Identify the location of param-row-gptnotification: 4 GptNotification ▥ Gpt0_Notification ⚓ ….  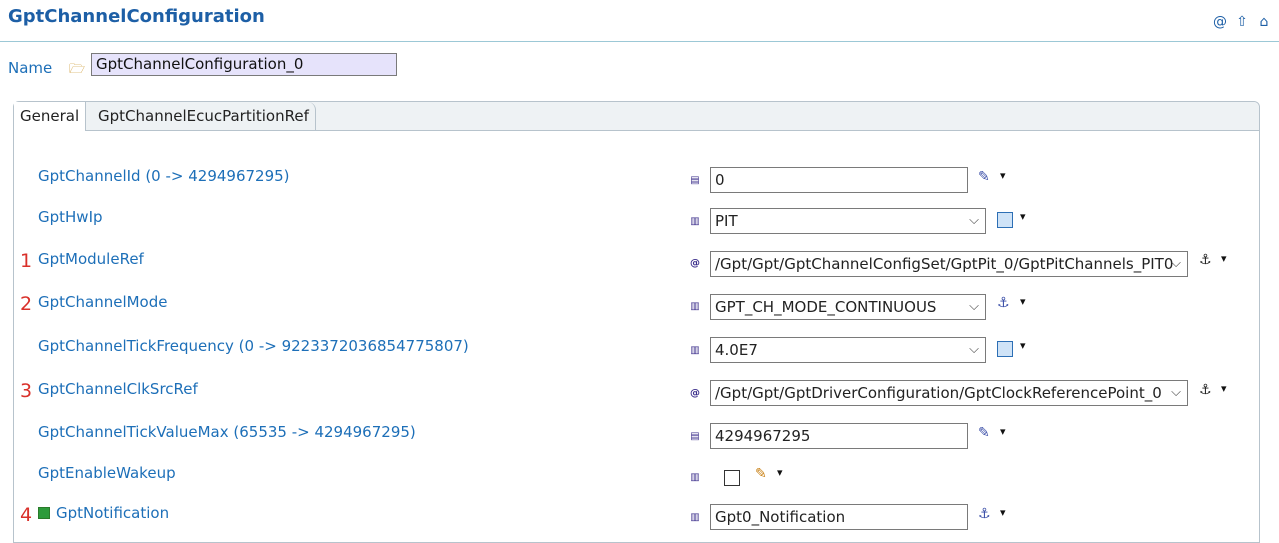
(639, 519).